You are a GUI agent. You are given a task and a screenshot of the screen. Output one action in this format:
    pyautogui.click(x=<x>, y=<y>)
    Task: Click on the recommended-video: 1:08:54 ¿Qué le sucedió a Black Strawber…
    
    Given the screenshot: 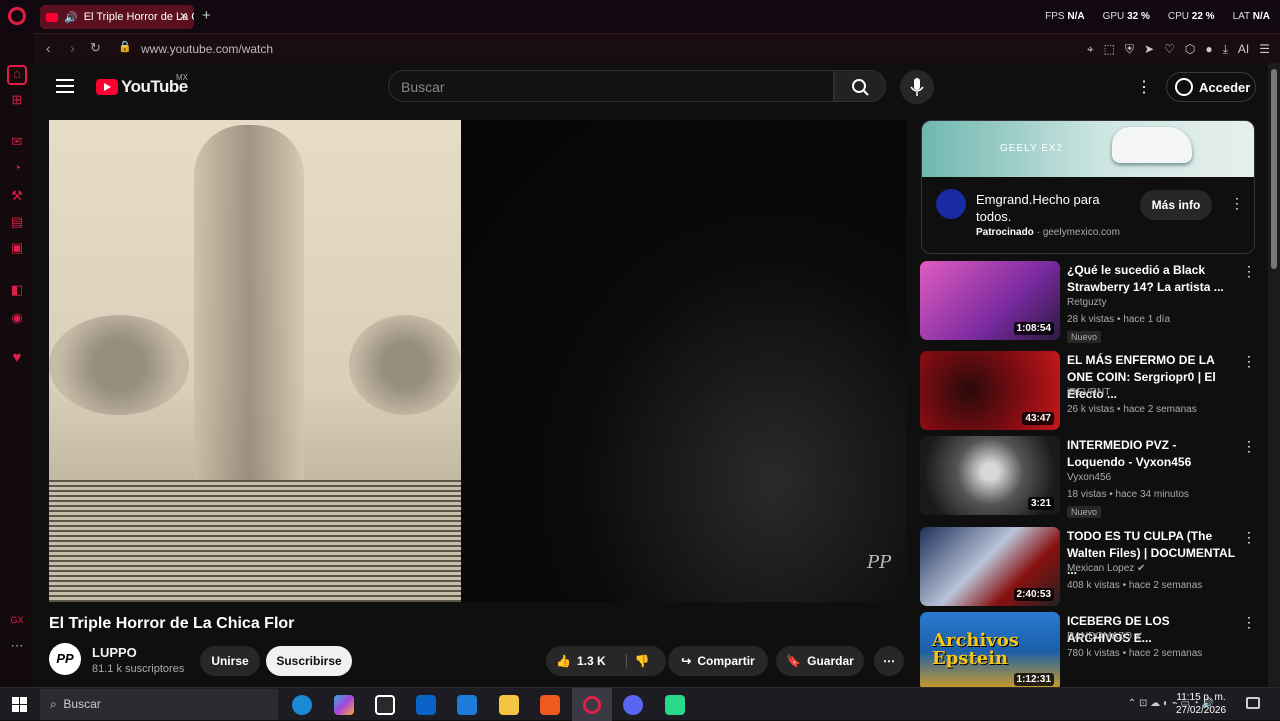 What is the action you would take?
    pyautogui.click(x=1090, y=302)
    